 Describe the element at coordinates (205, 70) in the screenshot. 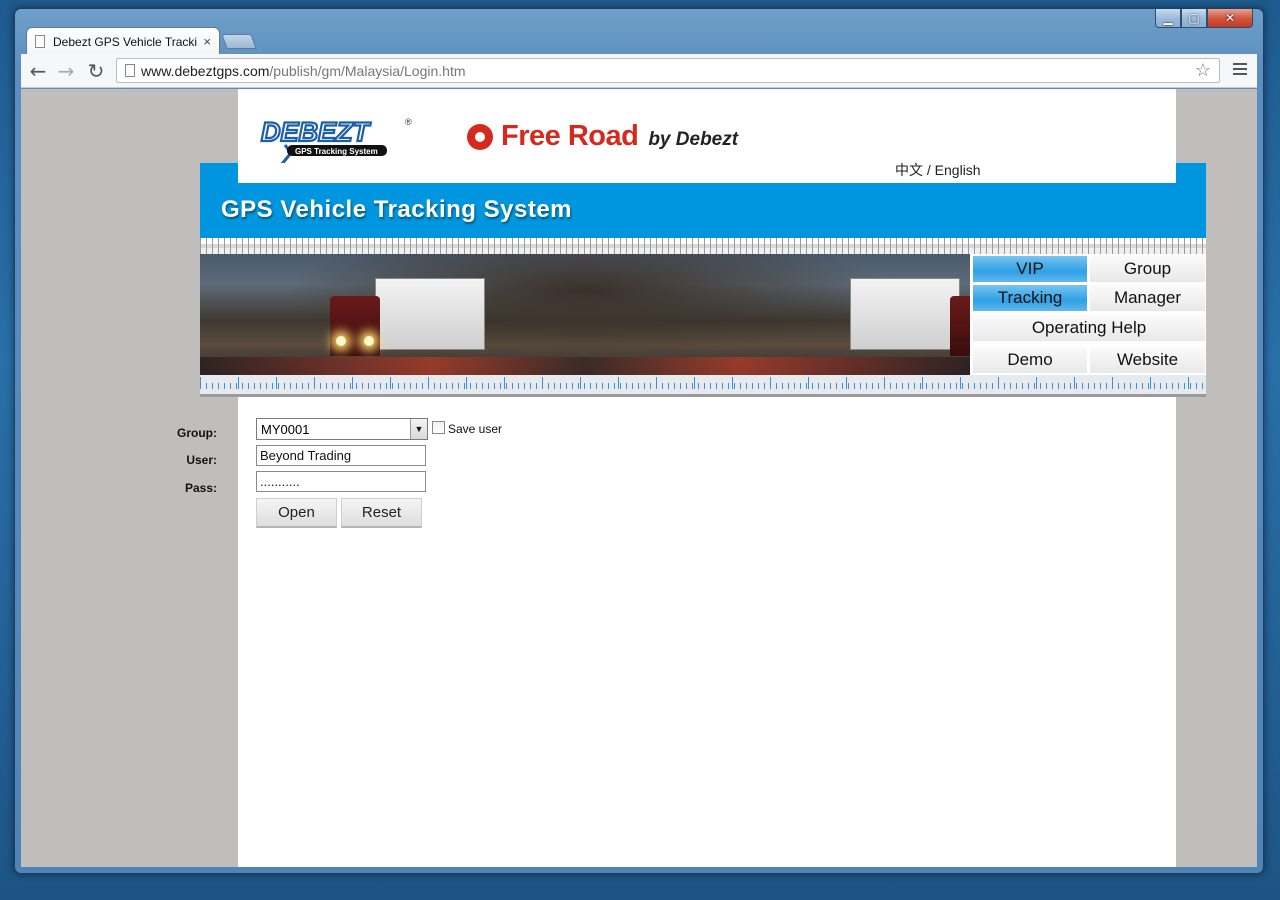

I see `url-host: www.debeztgps.com` at that location.